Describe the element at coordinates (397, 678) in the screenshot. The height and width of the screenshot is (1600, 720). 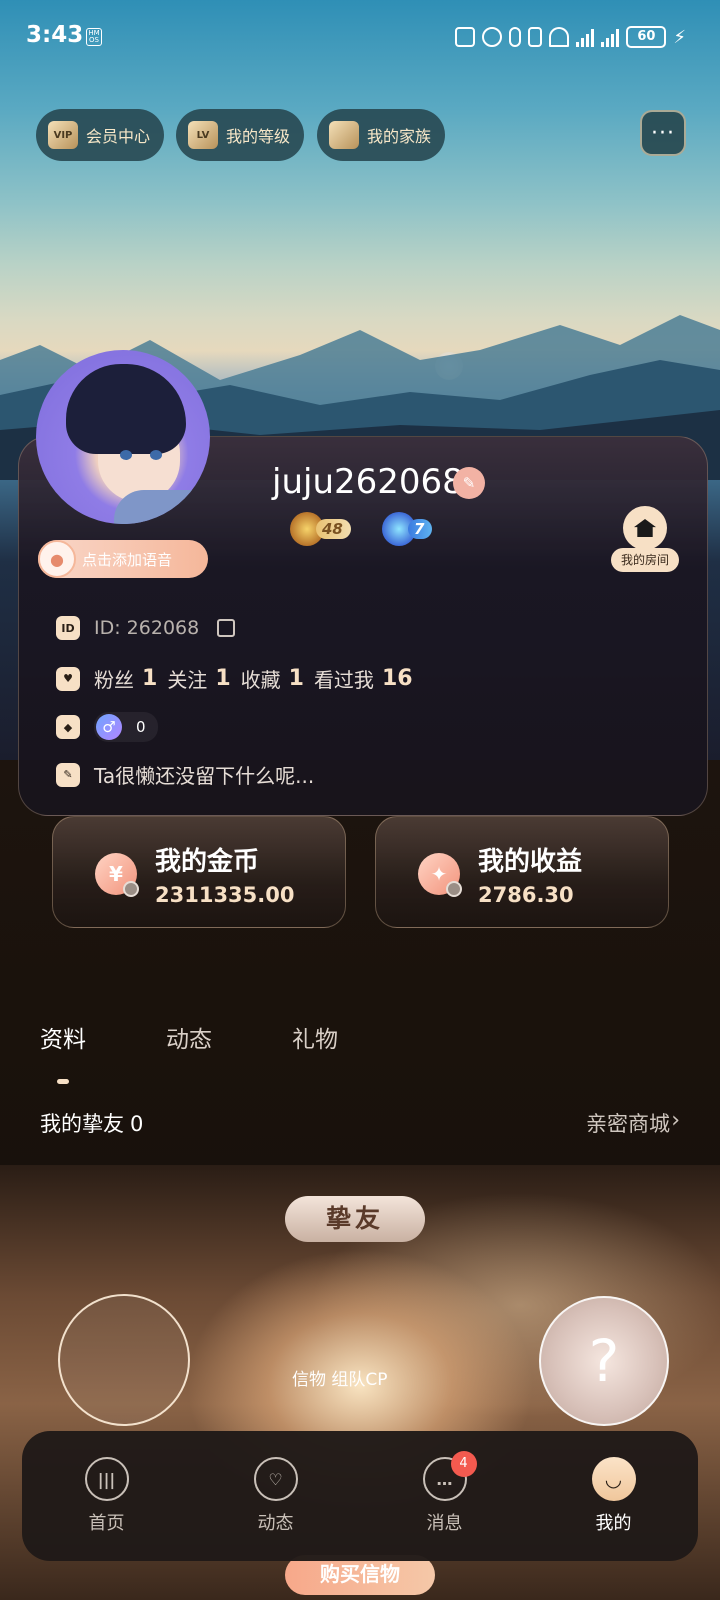
I see `visitors-count: 16` at that location.